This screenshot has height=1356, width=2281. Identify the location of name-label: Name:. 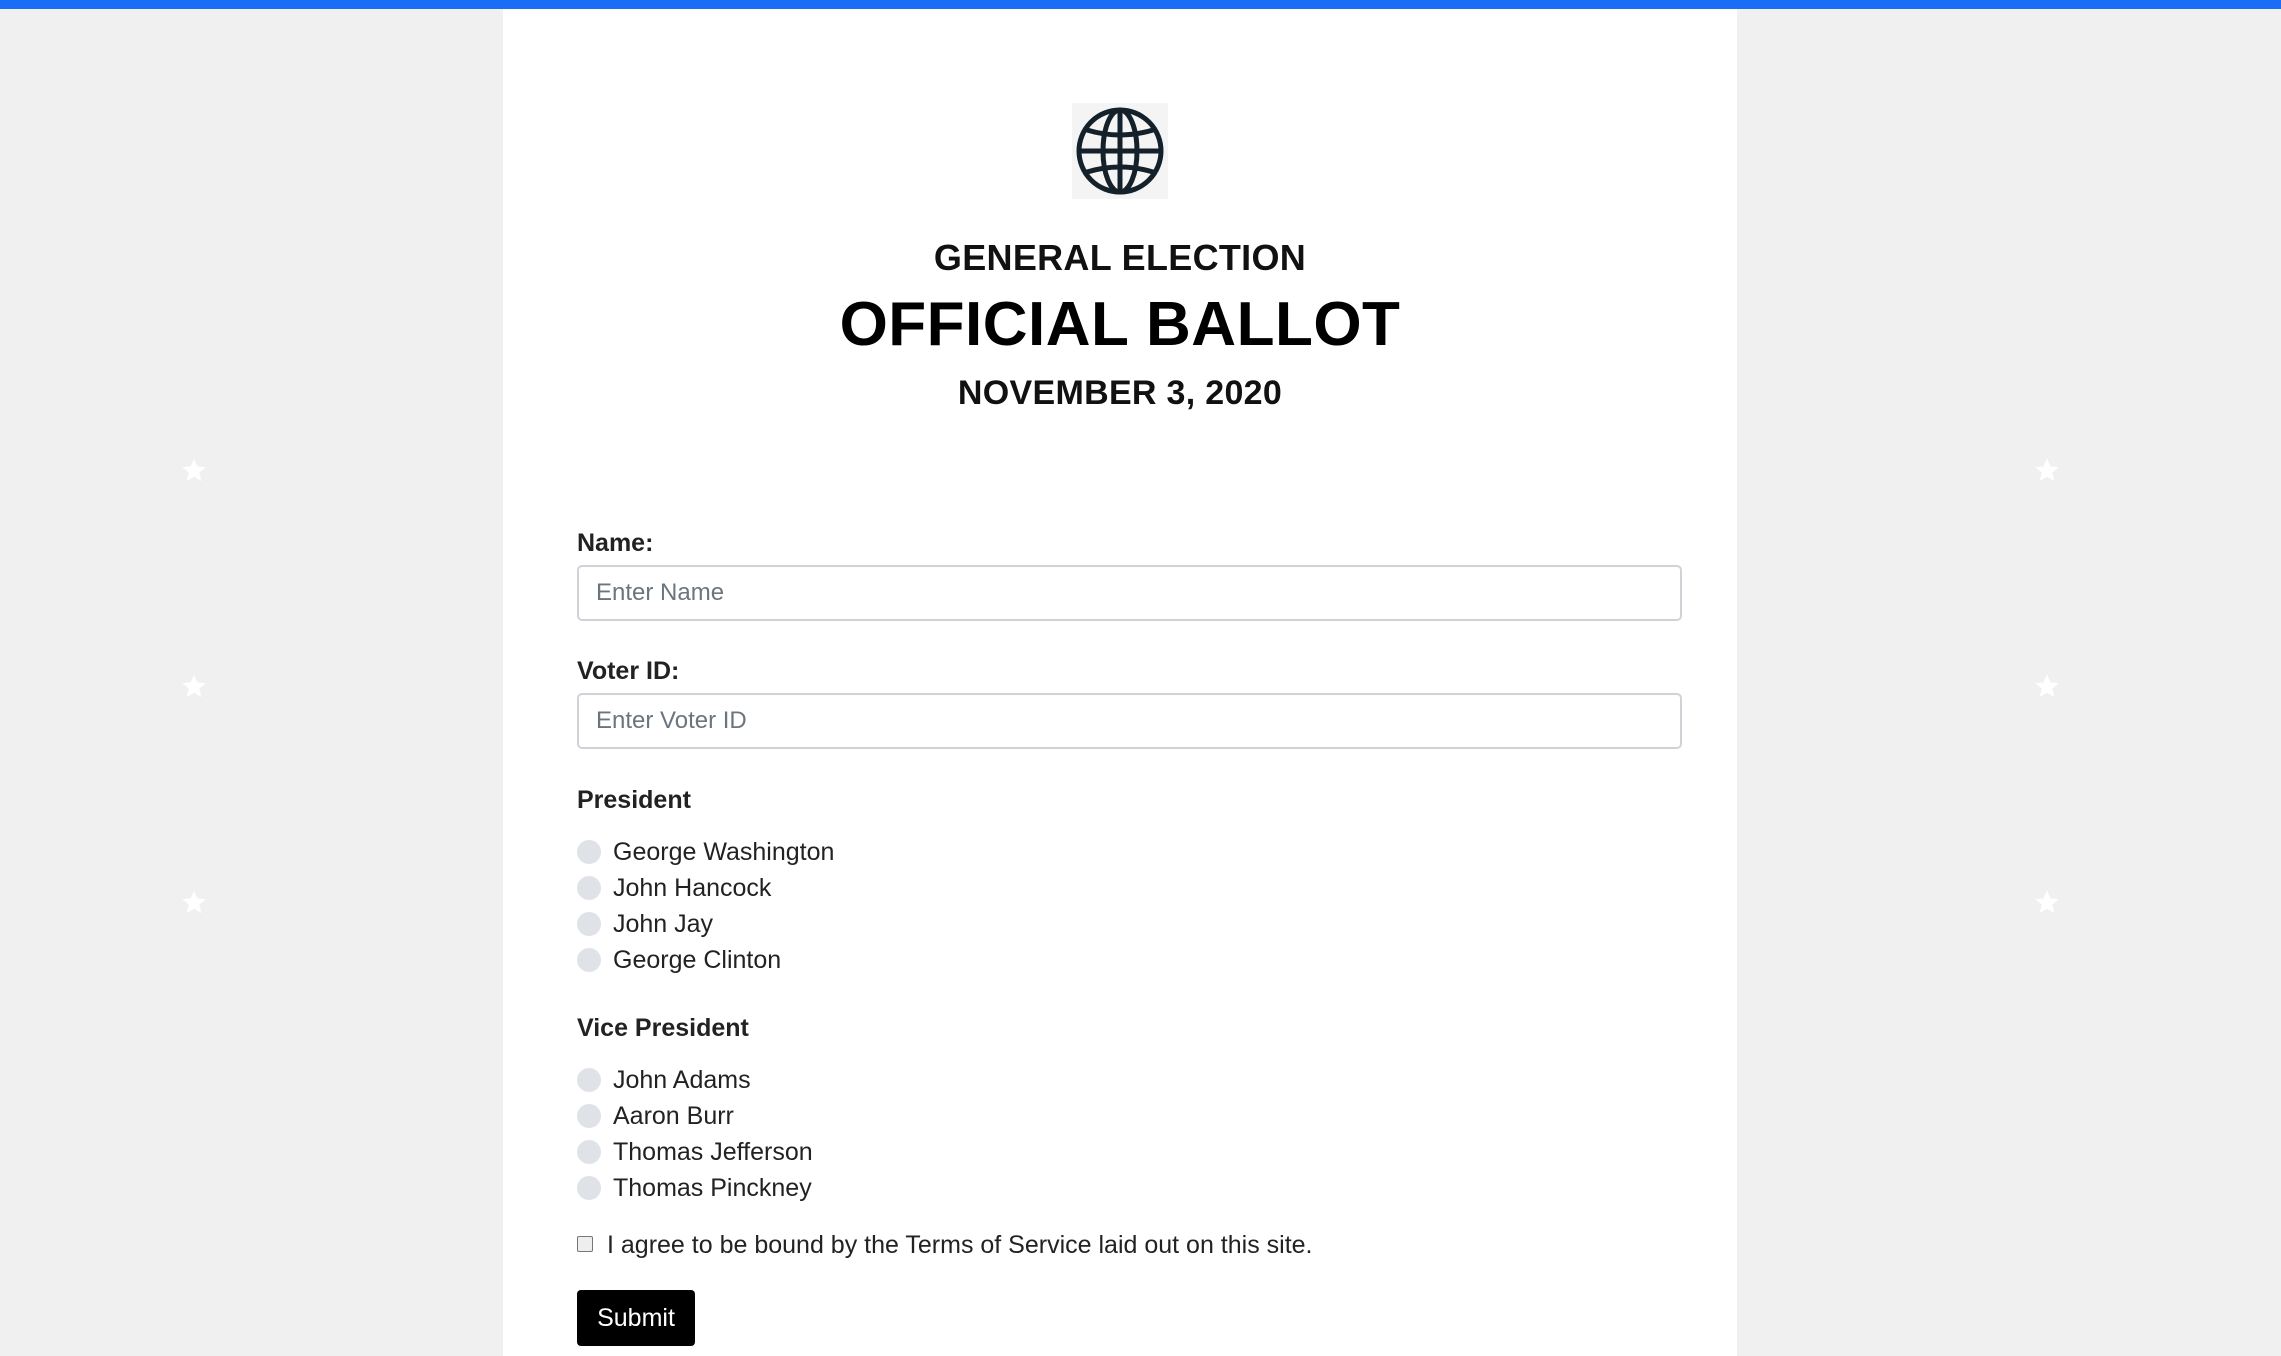
(615, 543).